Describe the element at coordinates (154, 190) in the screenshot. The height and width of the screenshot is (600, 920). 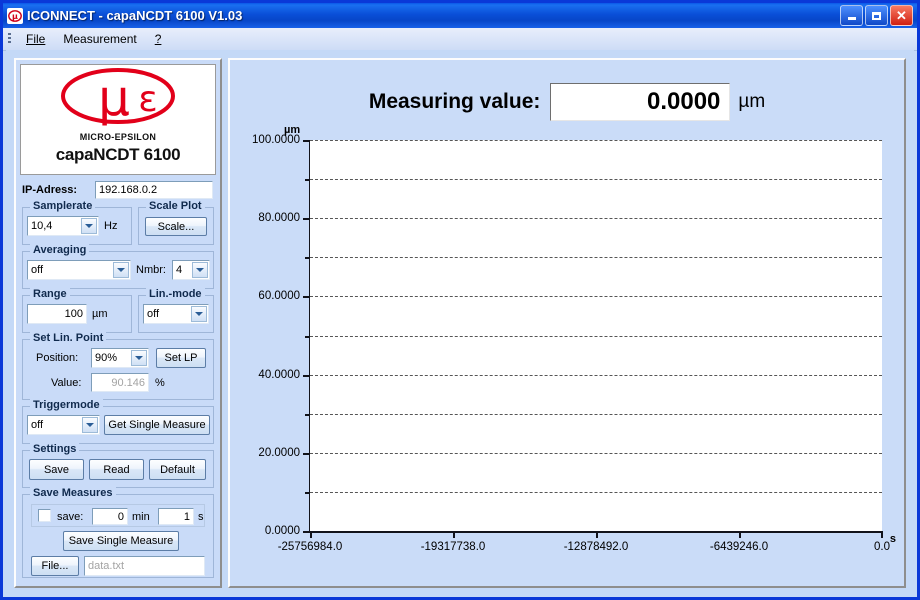
I see `ip-address-input: 192.168.0.2` at that location.